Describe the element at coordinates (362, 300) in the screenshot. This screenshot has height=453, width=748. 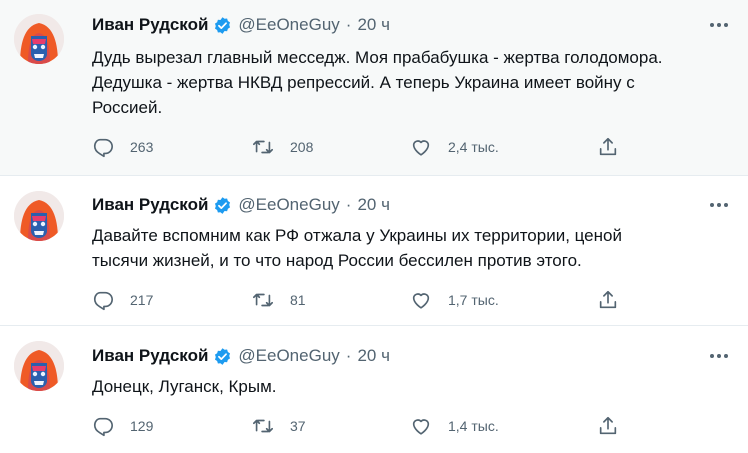
I see `tweet-actions: 217 81 1,7 тыс.` at that location.